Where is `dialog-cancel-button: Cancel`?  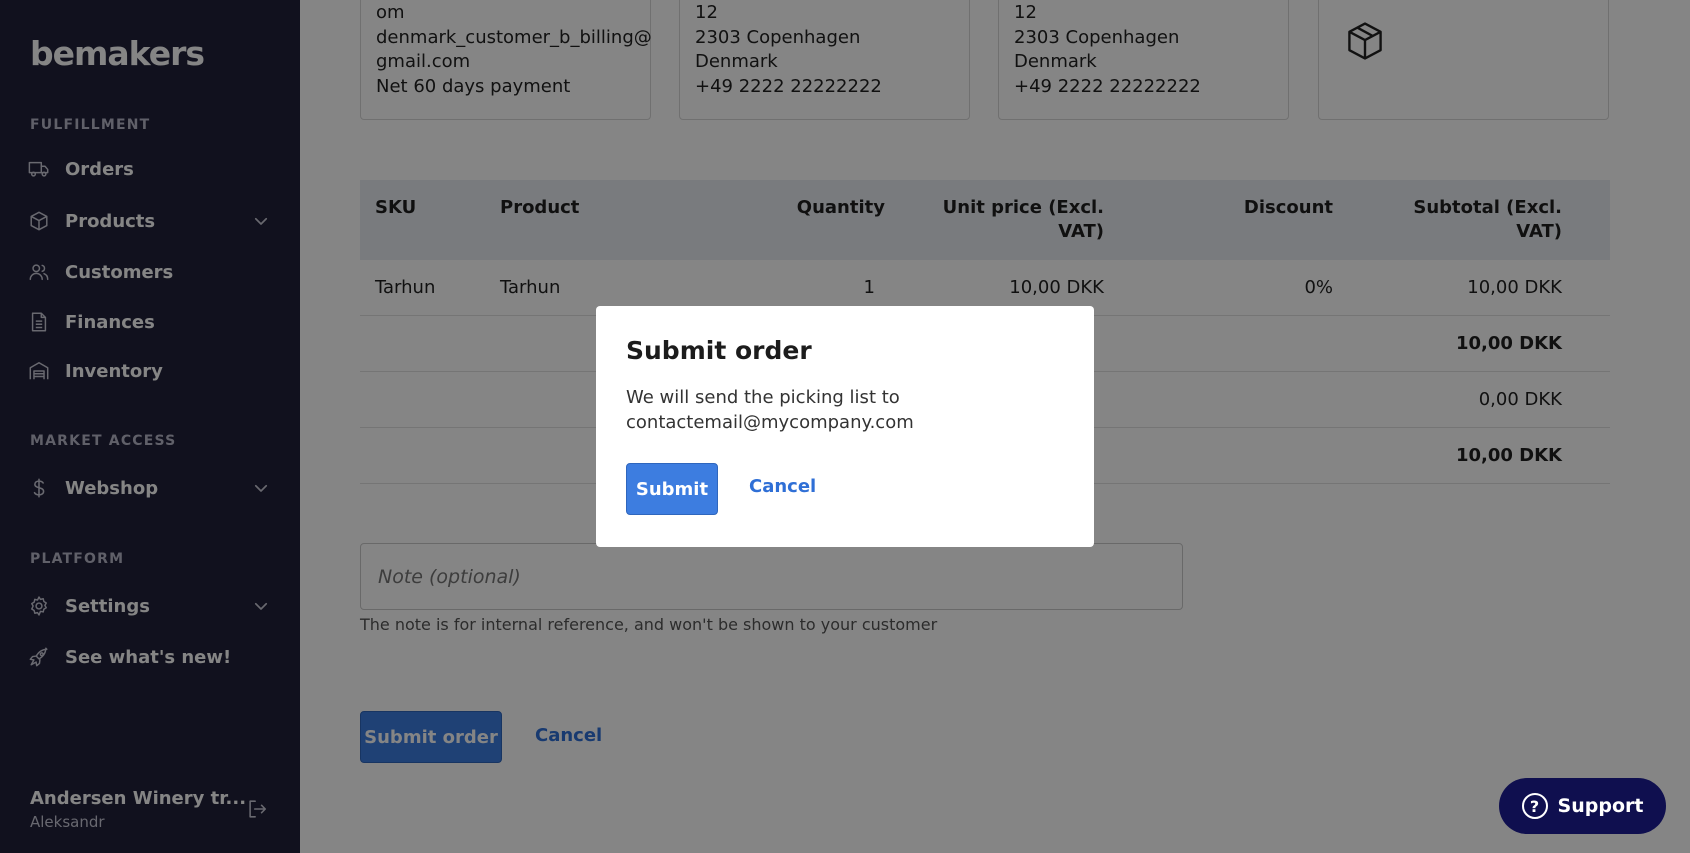
dialog-cancel-button: Cancel is located at coordinates (782, 486).